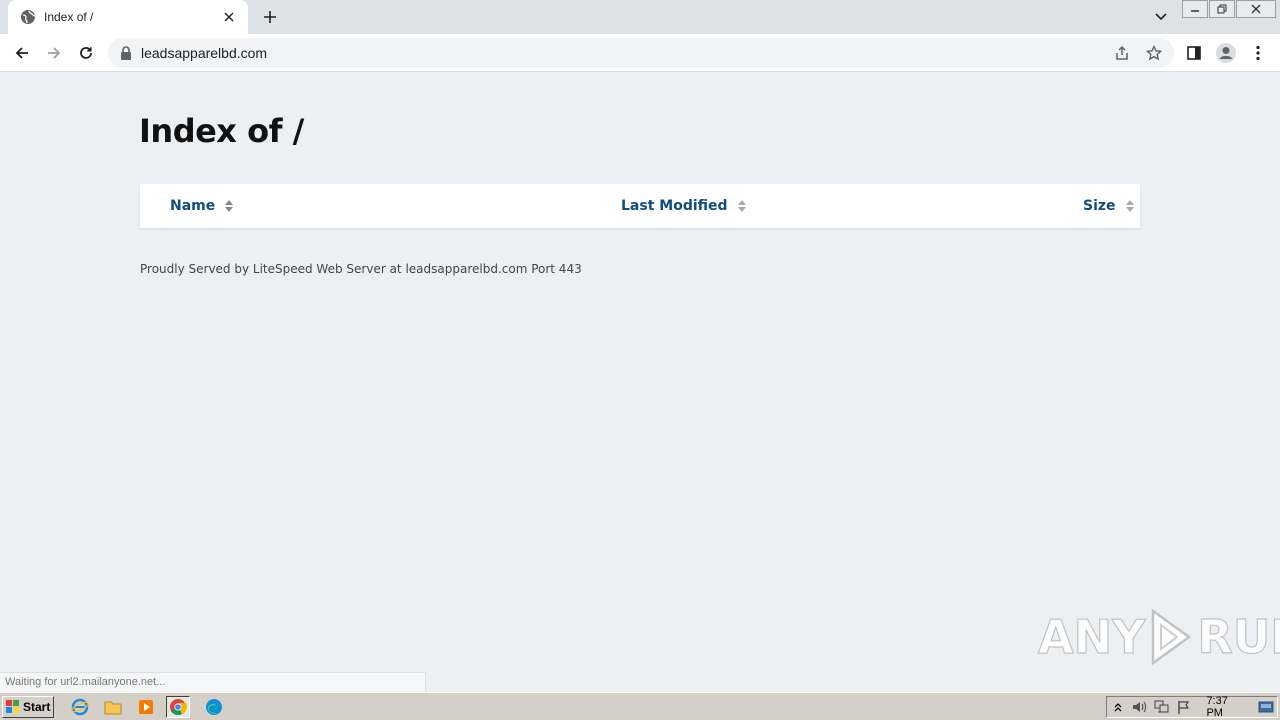 This screenshot has height=720, width=1280. I want to click on globe-icon, so click(28, 17).